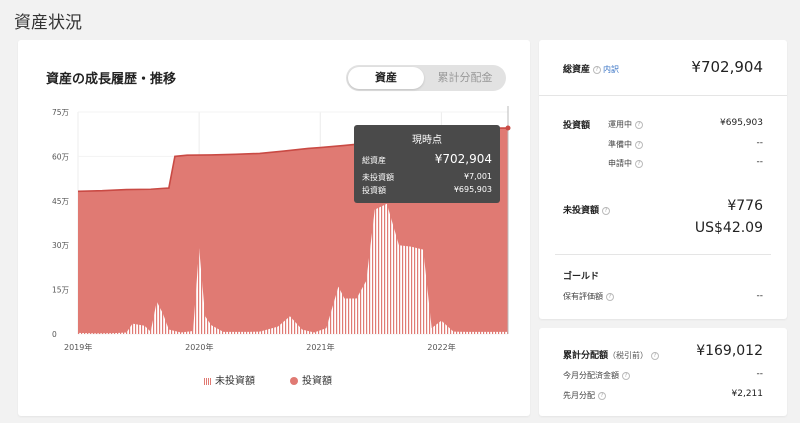 This screenshot has height=423, width=800. Describe the element at coordinates (465, 78) in the screenshot. I see `toggle-cumulative-dividend-button: 累計分配金` at that location.